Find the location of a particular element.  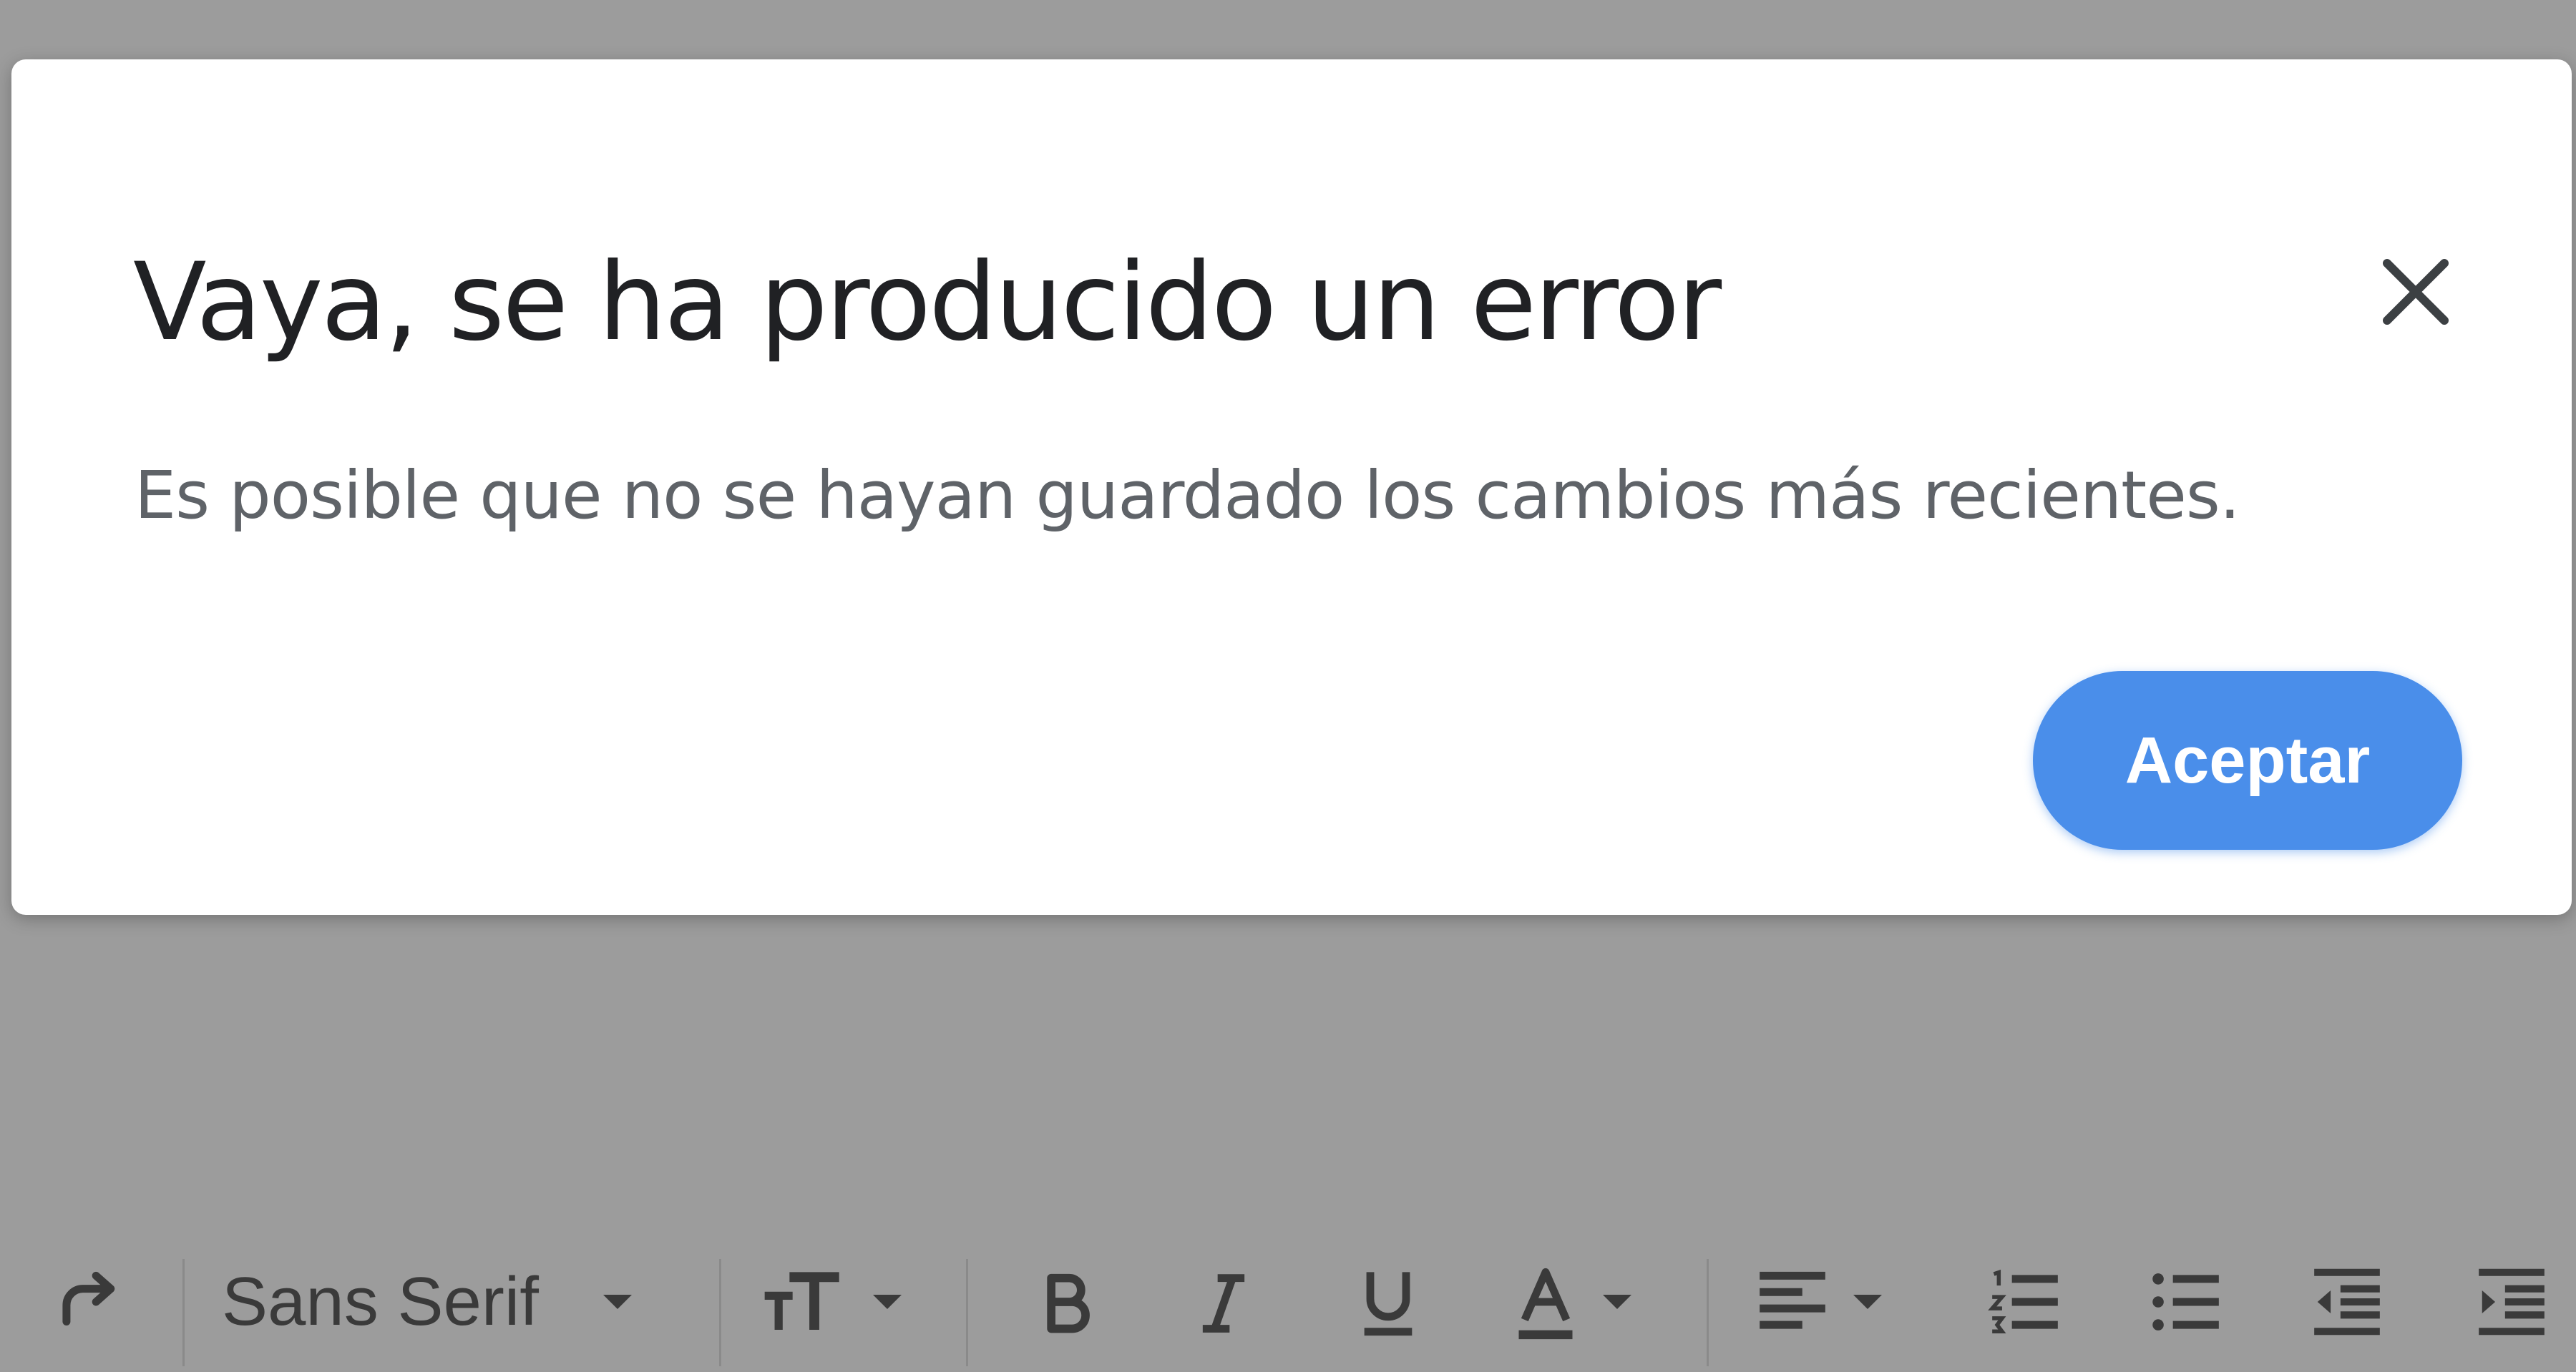

font-family-label: Sans Serif is located at coordinates (380, 1301).